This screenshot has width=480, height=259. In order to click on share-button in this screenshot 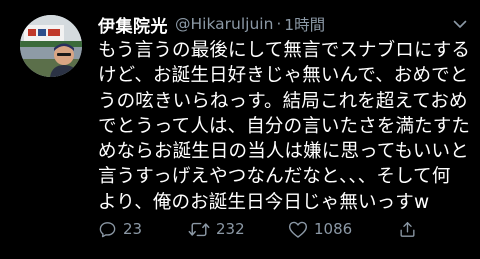, I will do `click(407, 229)`.